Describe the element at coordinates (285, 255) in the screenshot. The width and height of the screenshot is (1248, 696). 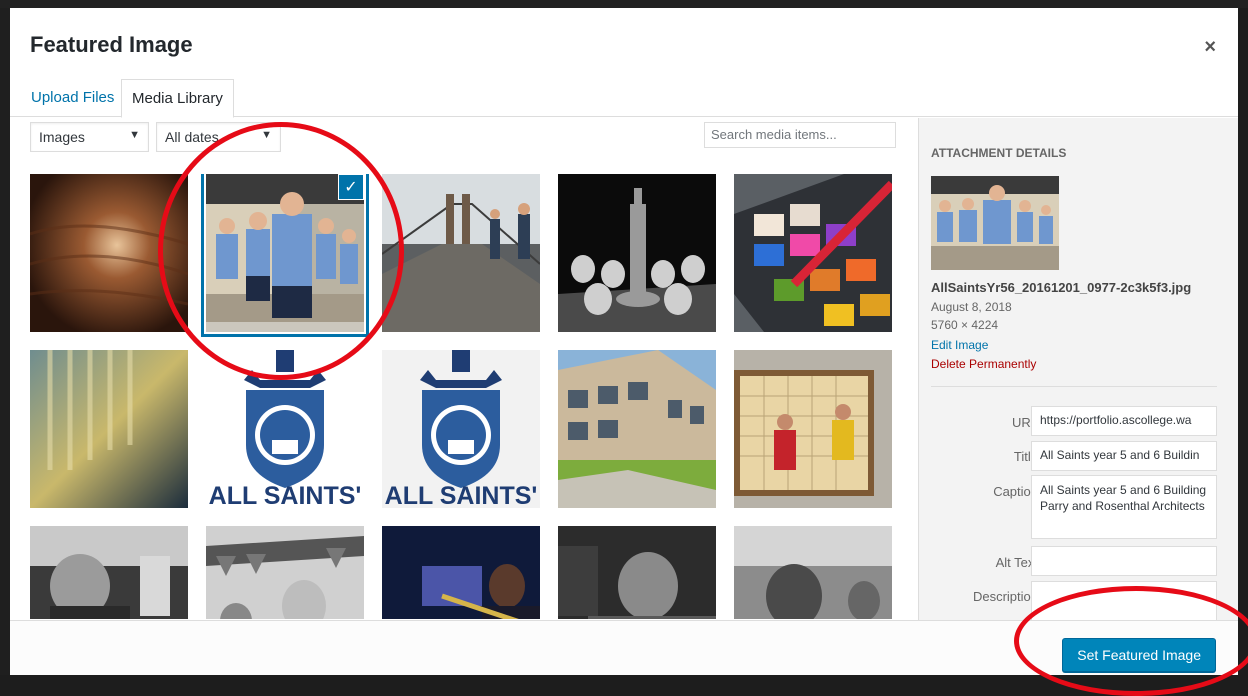
I see `media-thumb-students-selected: ✓` at that location.